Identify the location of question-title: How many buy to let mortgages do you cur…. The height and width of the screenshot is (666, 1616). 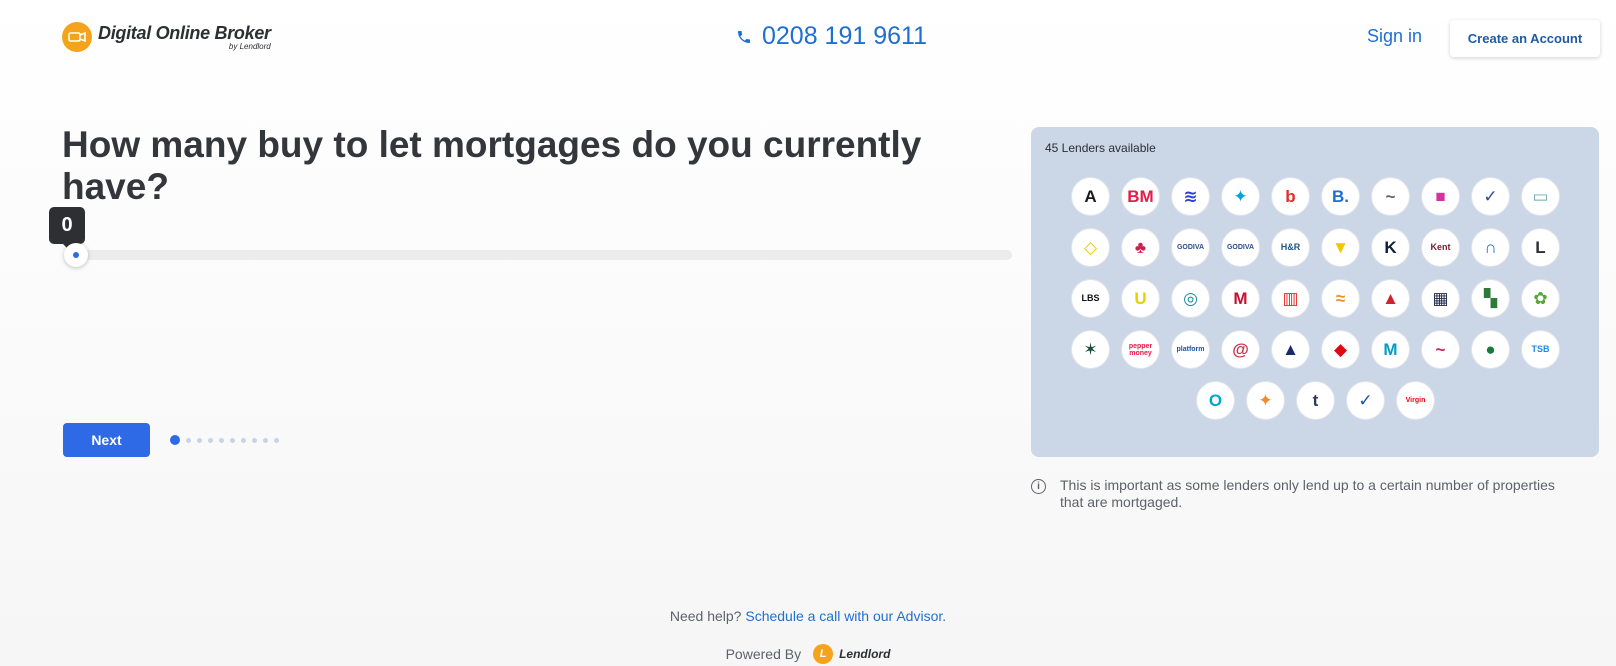
(492, 165).